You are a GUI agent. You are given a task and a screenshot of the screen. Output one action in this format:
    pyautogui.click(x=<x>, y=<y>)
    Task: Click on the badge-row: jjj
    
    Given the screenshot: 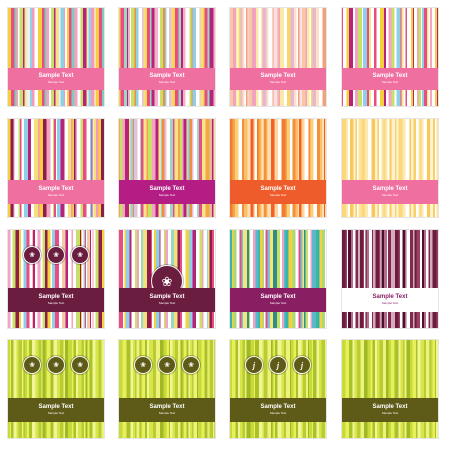 What is the action you would take?
    pyautogui.click(x=278, y=365)
    